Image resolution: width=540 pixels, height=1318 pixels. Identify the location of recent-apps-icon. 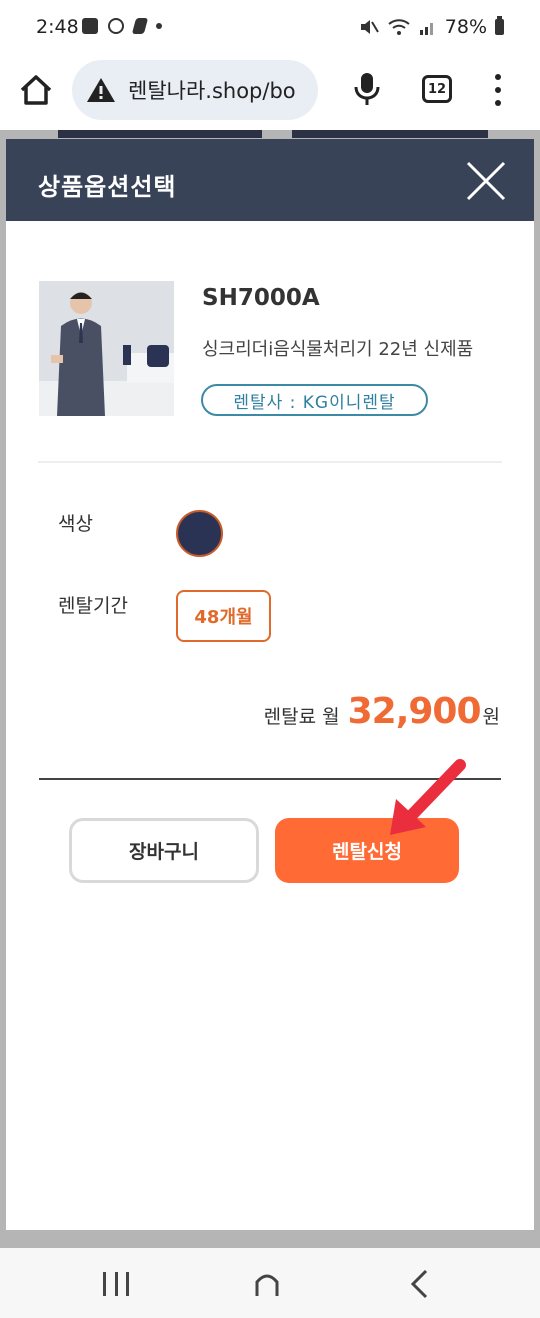
(116, 1284).